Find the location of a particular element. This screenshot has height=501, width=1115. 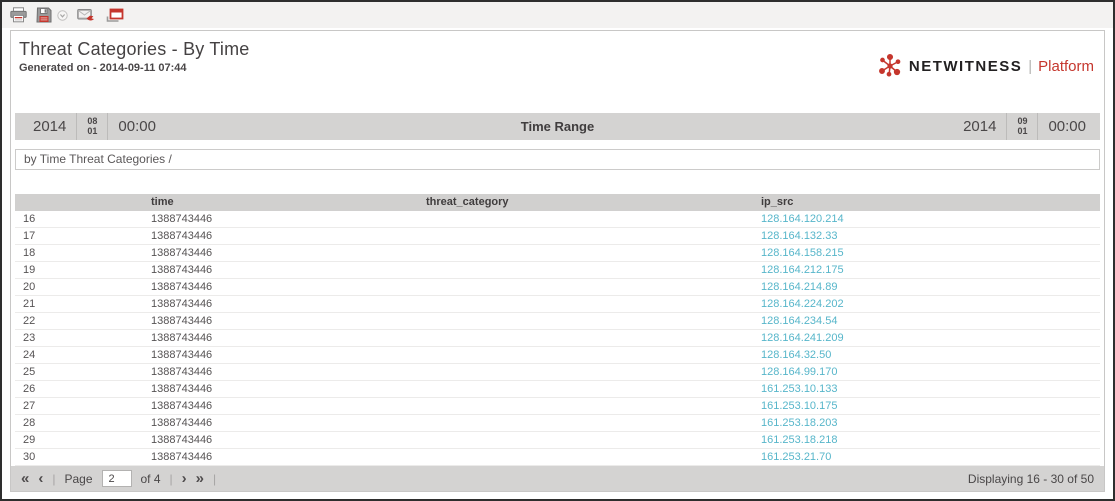

end-month-day: 09 01 is located at coordinates (1021, 126).